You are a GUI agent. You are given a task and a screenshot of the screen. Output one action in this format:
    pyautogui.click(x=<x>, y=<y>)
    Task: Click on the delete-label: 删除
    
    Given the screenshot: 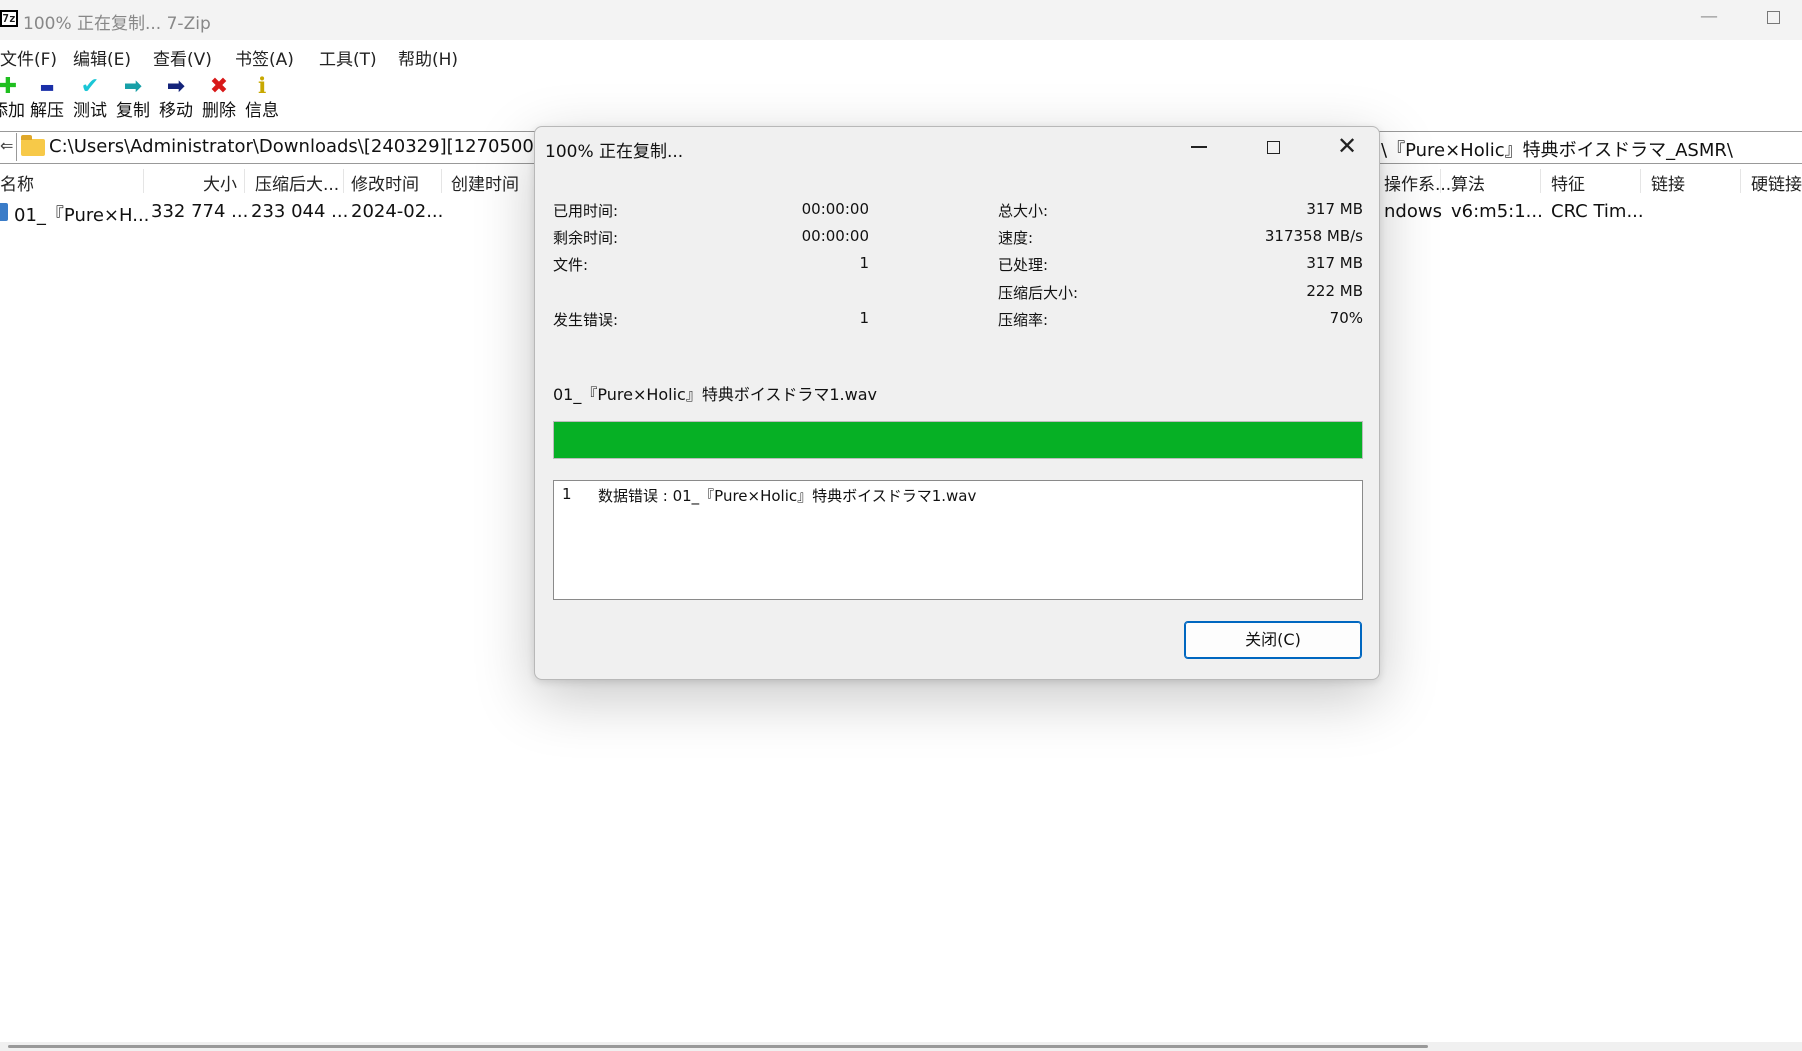 What is the action you would take?
    pyautogui.click(x=219, y=111)
    